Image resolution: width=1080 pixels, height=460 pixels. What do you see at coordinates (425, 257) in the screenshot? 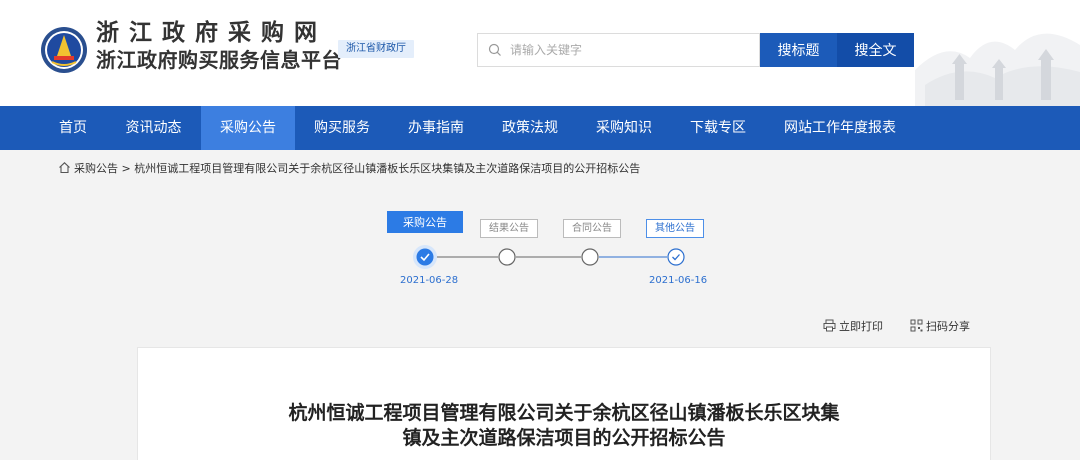
I see `step-current-check-icon` at bounding box center [425, 257].